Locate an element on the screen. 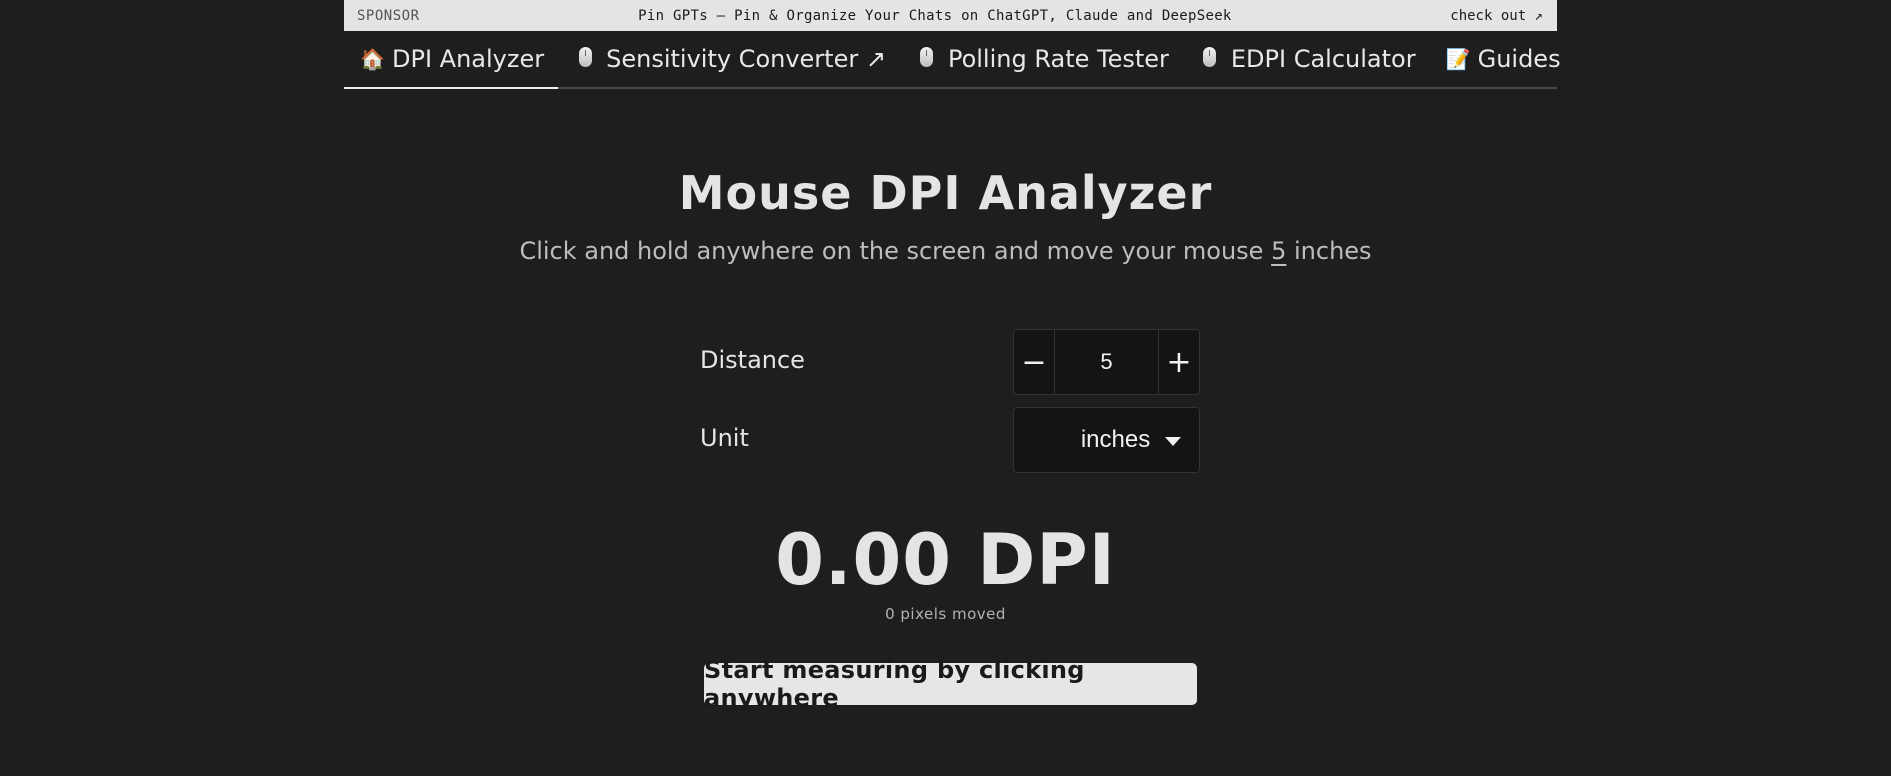 The height and width of the screenshot is (776, 1891). decrement-button: − is located at coordinates (1034, 362).